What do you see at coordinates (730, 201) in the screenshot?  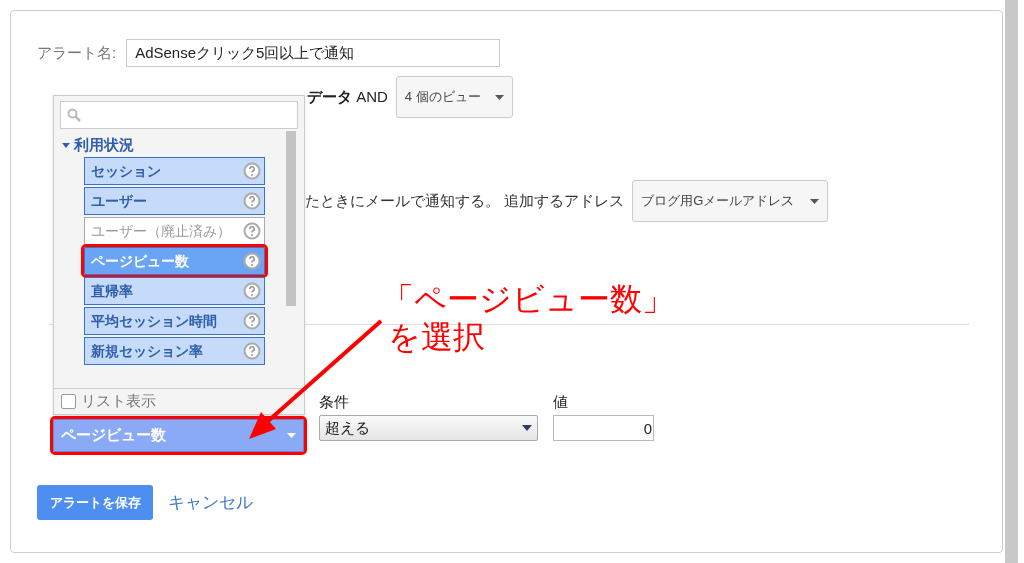 I see `address-dropdown: ブログ用Gメールアドレス` at bounding box center [730, 201].